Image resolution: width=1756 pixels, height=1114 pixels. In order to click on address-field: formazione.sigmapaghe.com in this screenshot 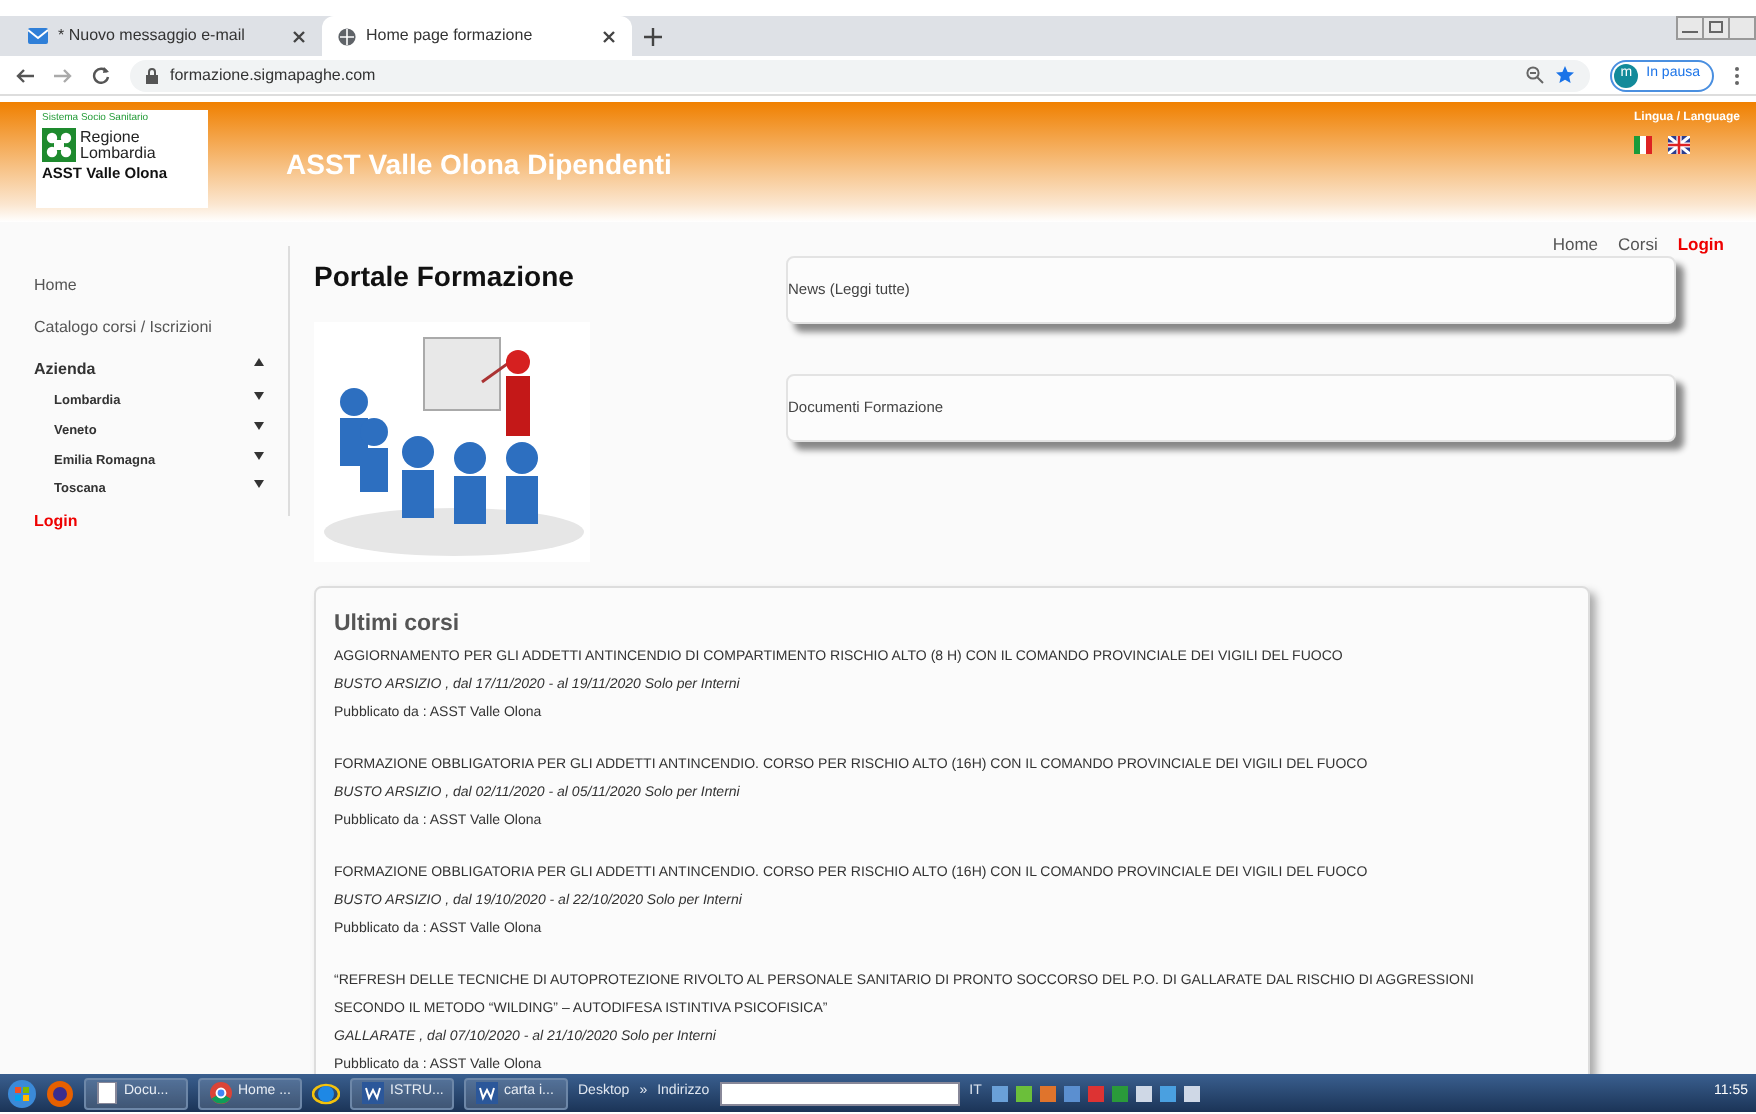, I will do `click(860, 75)`.